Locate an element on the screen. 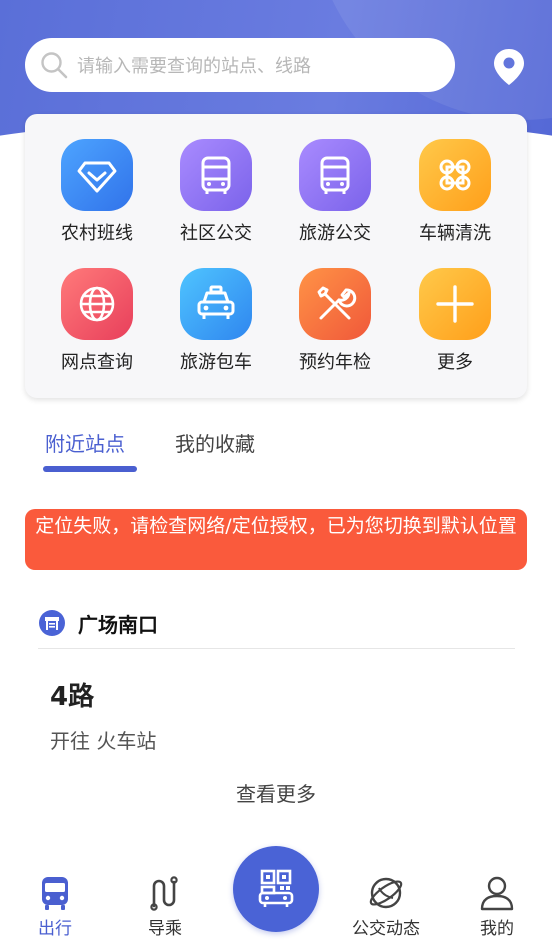 The image size is (552, 950). planet-icon is located at coordinates (386, 893).